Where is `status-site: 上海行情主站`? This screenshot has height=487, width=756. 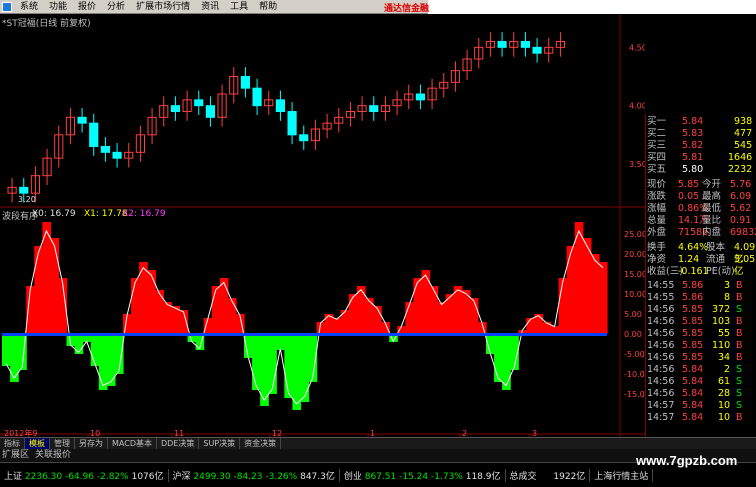 status-site: 上海行情主站 is located at coordinates (622, 475).